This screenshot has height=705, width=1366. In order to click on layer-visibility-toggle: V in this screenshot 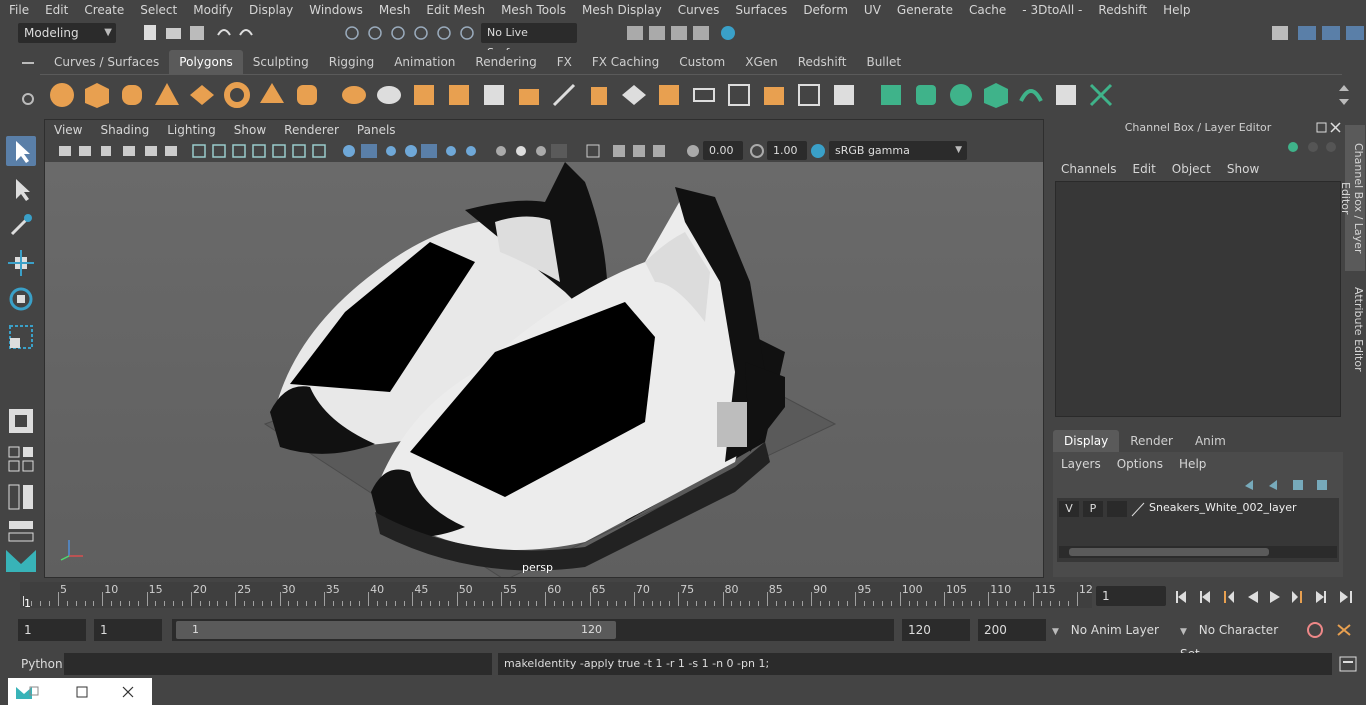, I will do `click(1069, 509)`.